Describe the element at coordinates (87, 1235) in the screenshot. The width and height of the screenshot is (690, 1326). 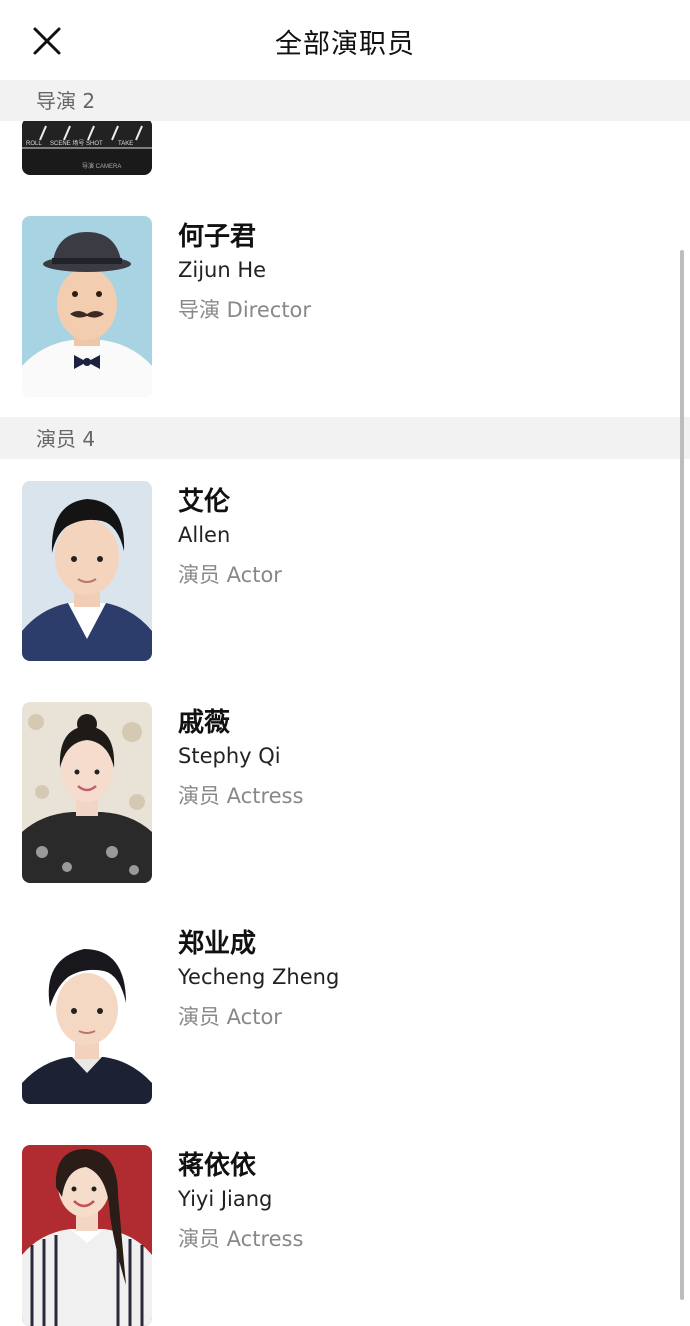
I see `person-photo-yiyi-jiang` at that location.